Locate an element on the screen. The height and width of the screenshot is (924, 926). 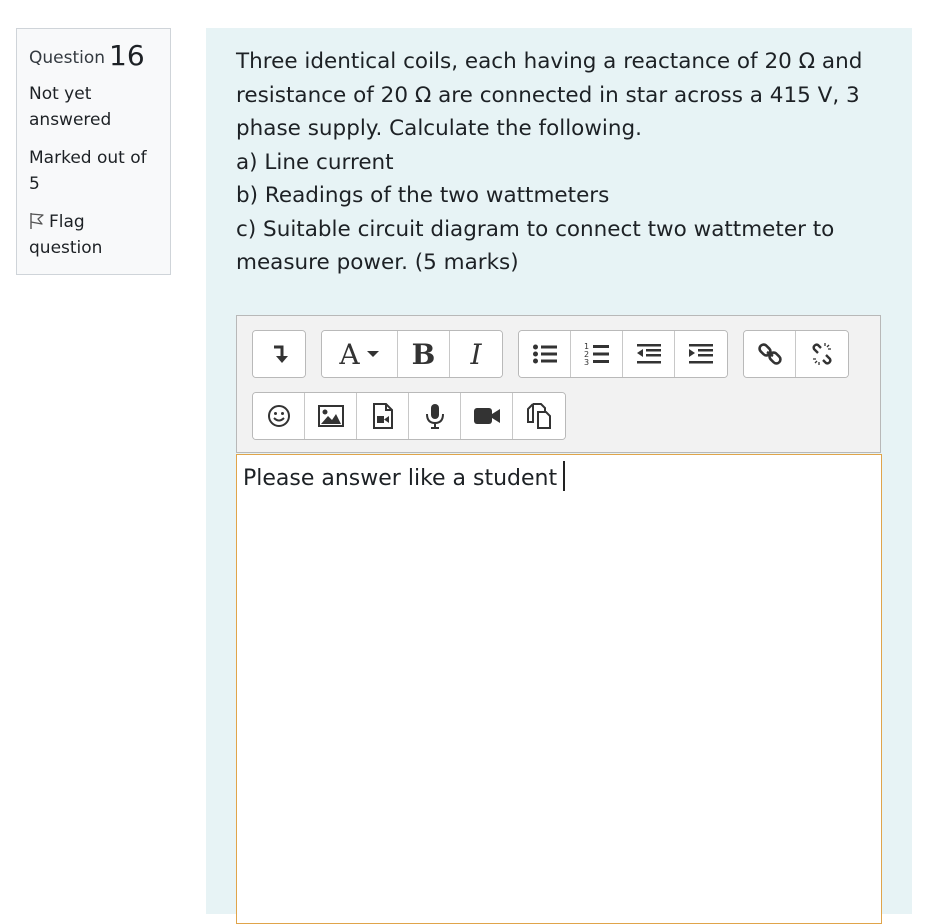
svg-text: 3 is located at coordinates (586, 362).